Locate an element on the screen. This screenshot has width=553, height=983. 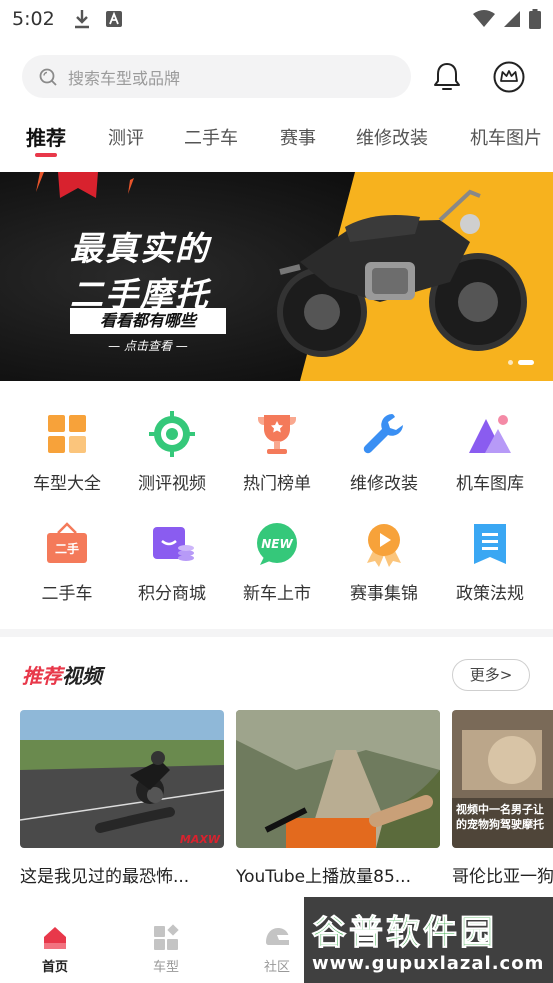
tab-review: 测评 is located at coordinates (126, 137).